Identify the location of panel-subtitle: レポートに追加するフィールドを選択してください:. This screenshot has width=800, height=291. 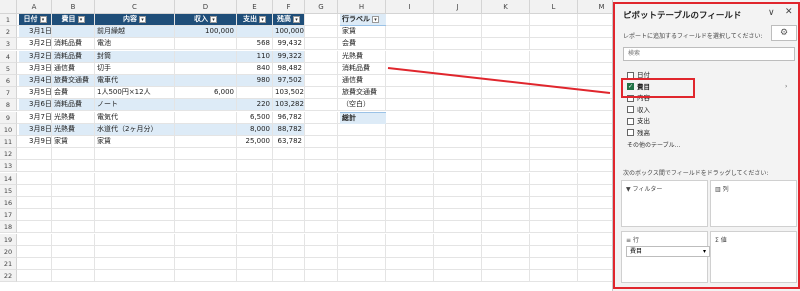
(693, 36).